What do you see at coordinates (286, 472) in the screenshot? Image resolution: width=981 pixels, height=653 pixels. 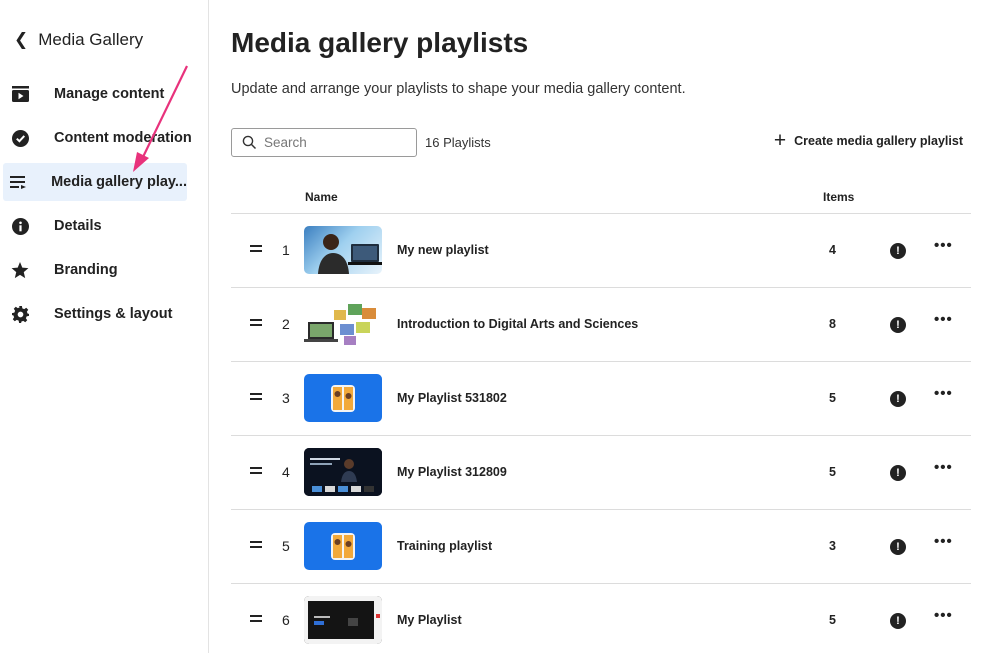 I see `row-number: 4` at bounding box center [286, 472].